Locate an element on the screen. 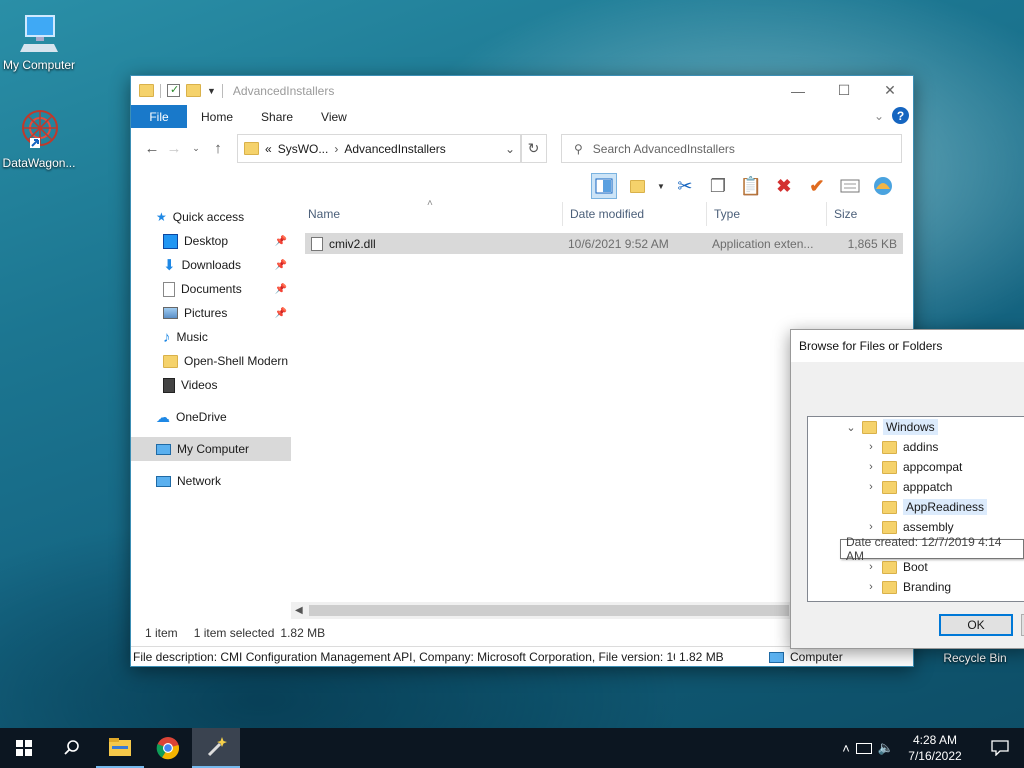  nav-item-music: ♪ Music is located at coordinates (211, 337).